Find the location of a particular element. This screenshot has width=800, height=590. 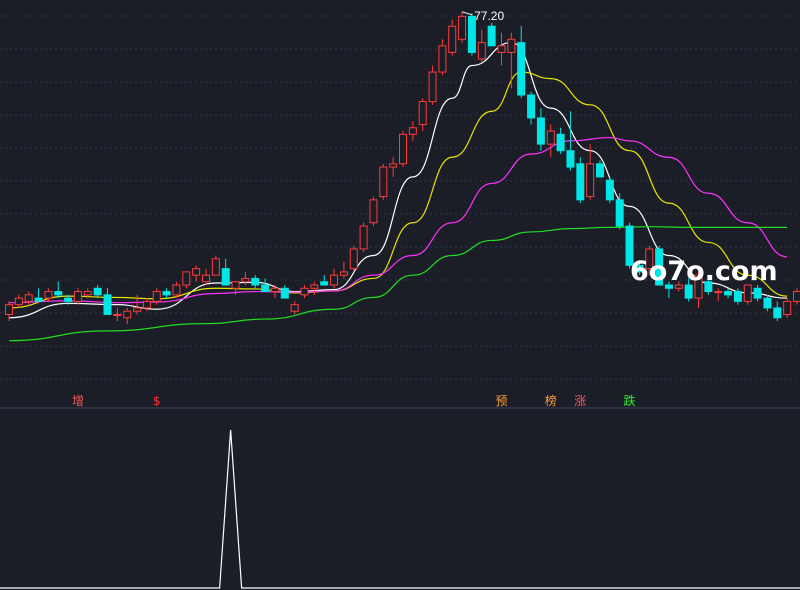

signal-markers: 增 $ 预 榜 涨 跌 is located at coordinates (354, 400).